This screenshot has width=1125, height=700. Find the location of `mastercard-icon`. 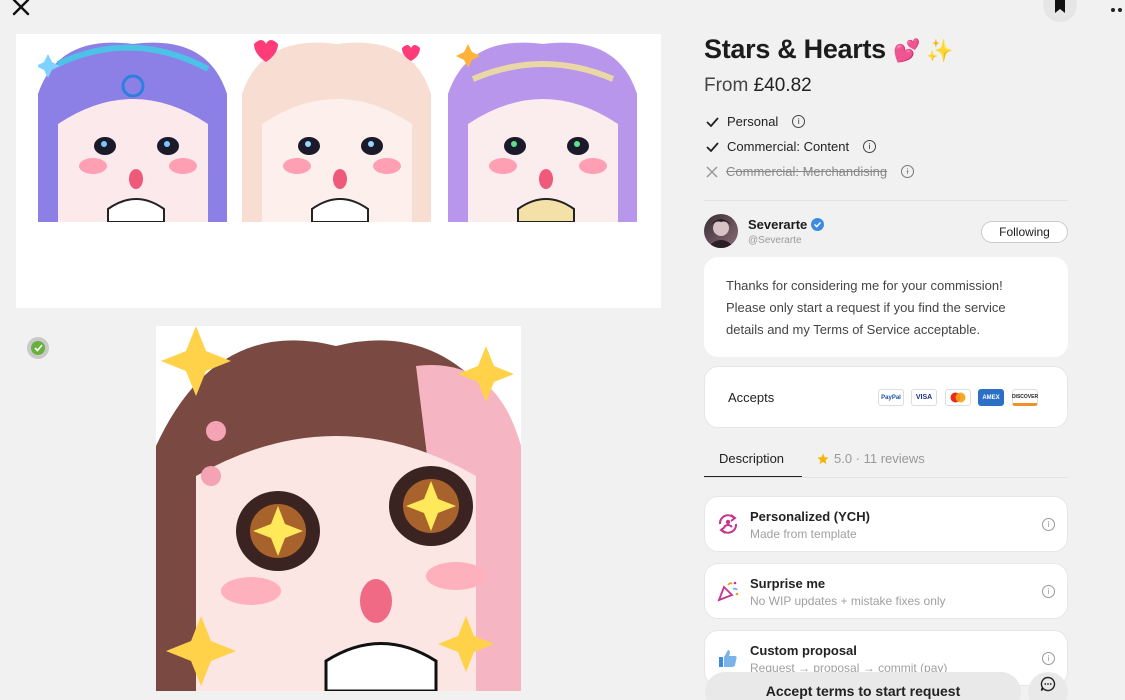

mastercard-icon is located at coordinates (958, 397).